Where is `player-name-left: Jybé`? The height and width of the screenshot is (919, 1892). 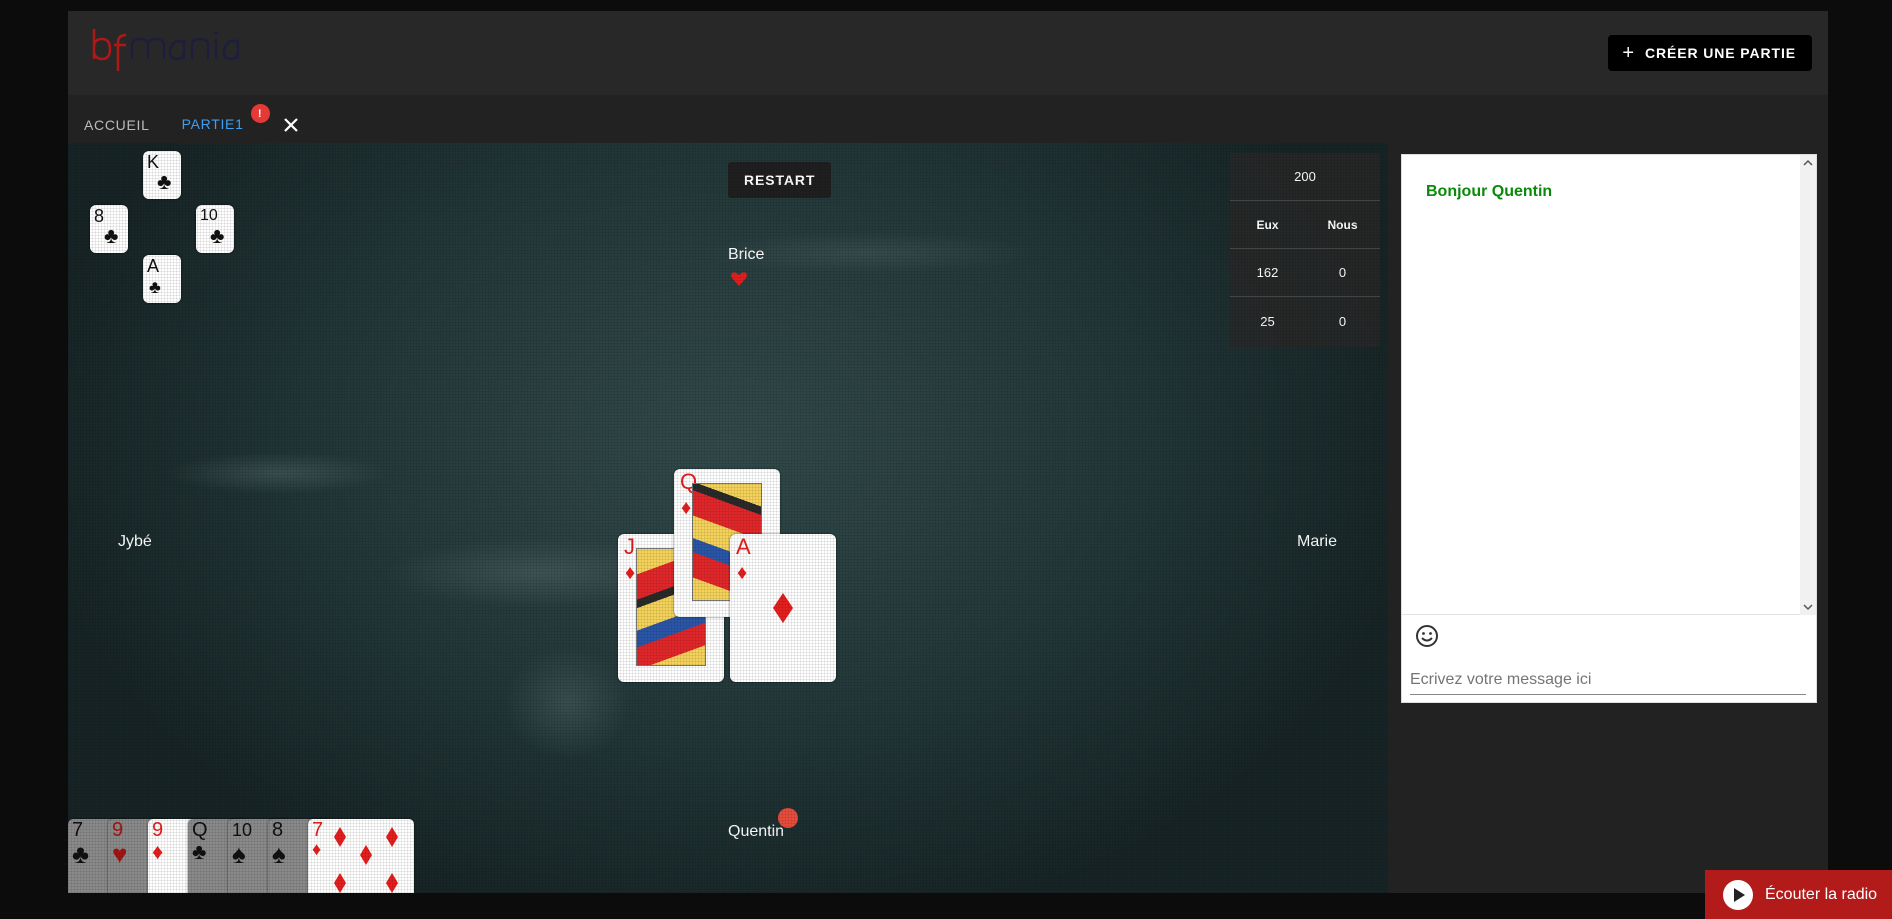
player-name-left: Jybé is located at coordinates (135, 541).